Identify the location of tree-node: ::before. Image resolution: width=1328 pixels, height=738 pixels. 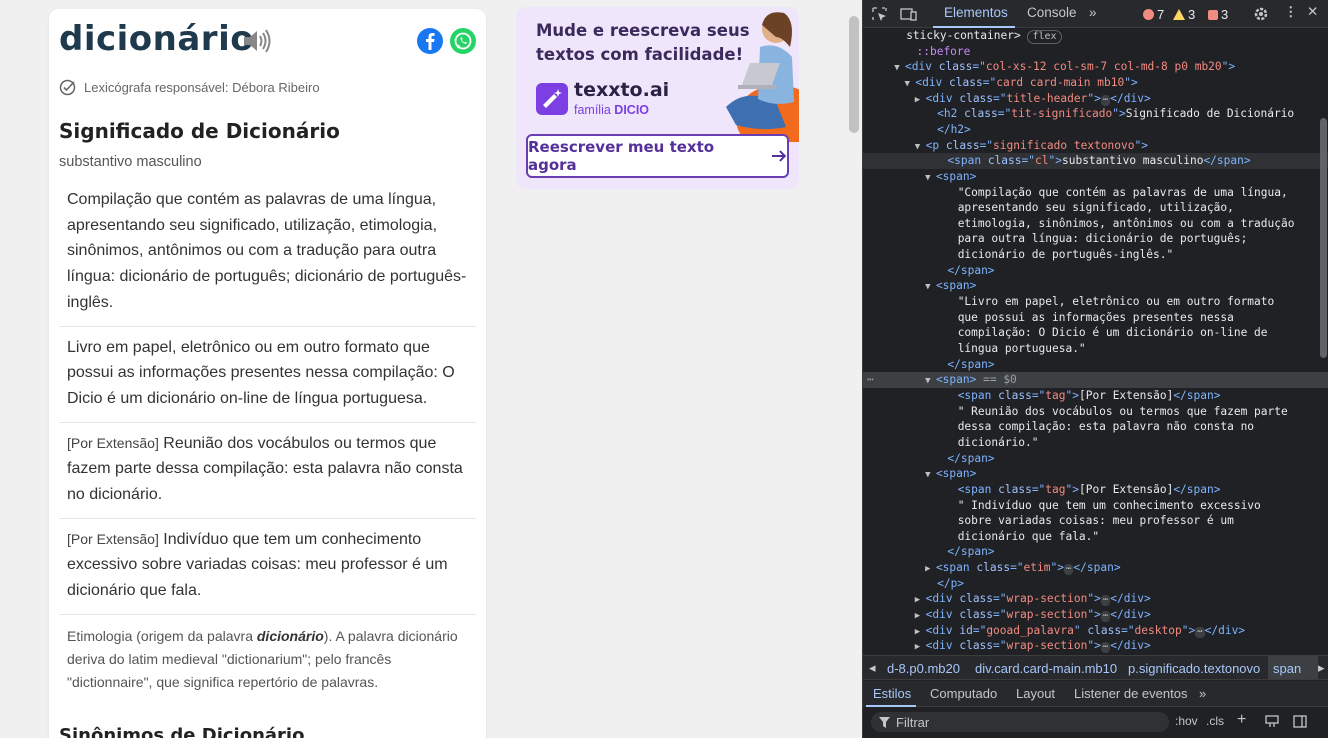
(1095, 52).